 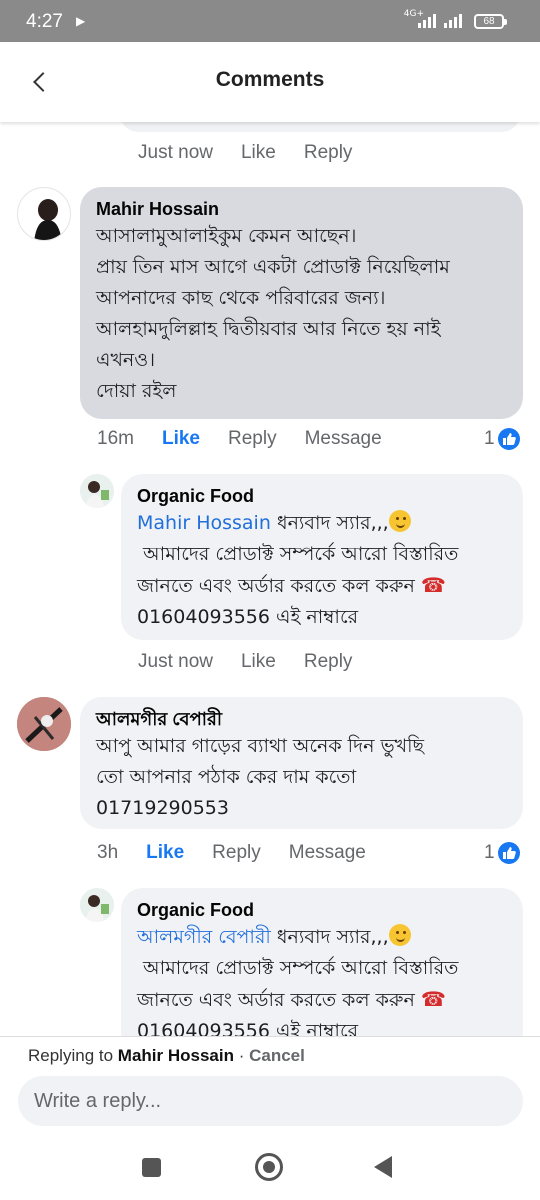 I want to click on recent-apps-icon, so click(x=151, y=1167).